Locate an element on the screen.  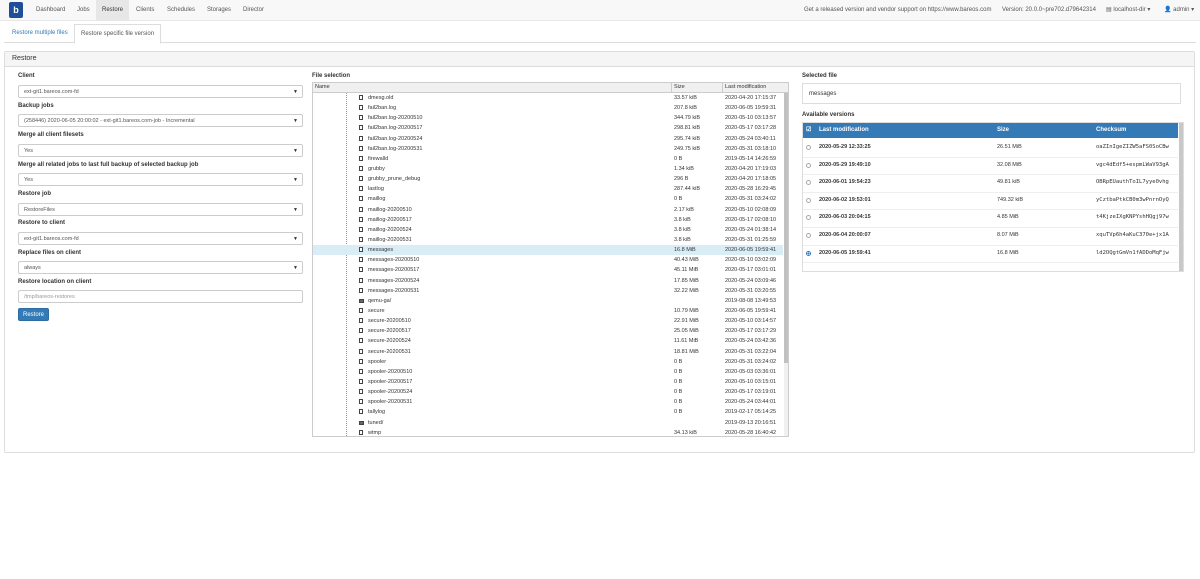
file-name: secure-20200531 is located at coordinates (389, 351).